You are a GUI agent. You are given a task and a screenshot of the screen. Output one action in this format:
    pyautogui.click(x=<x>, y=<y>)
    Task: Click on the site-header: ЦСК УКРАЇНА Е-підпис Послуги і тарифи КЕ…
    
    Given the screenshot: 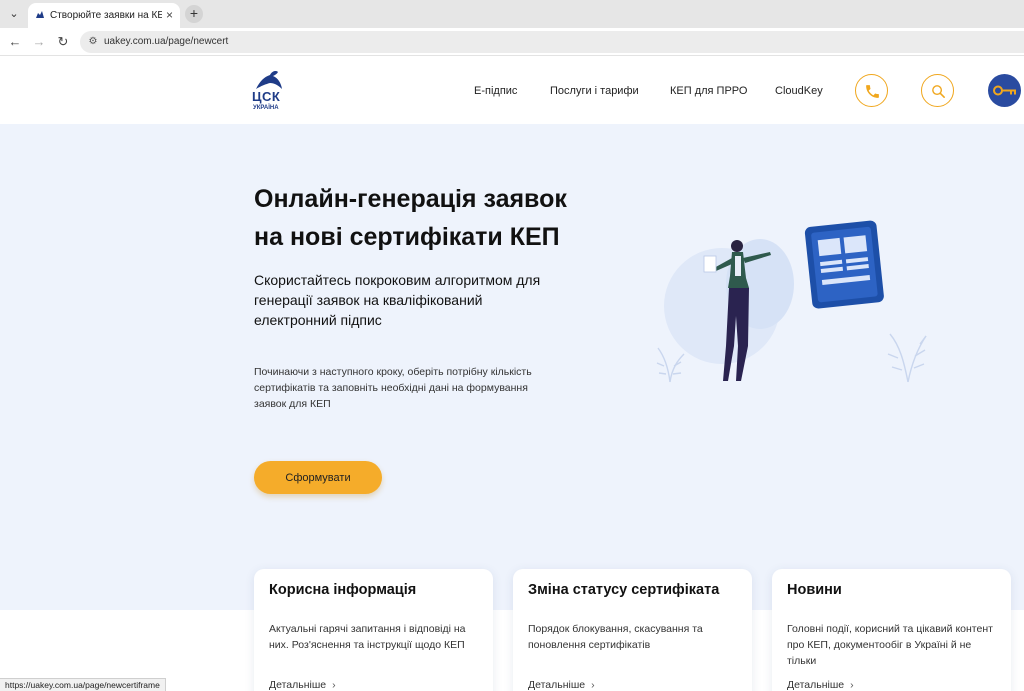 What is the action you would take?
    pyautogui.click(x=512, y=90)
    